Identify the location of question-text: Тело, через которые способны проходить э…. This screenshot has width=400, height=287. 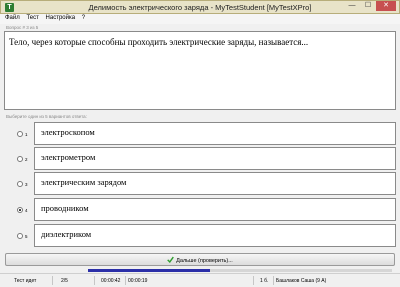
(159, 42).